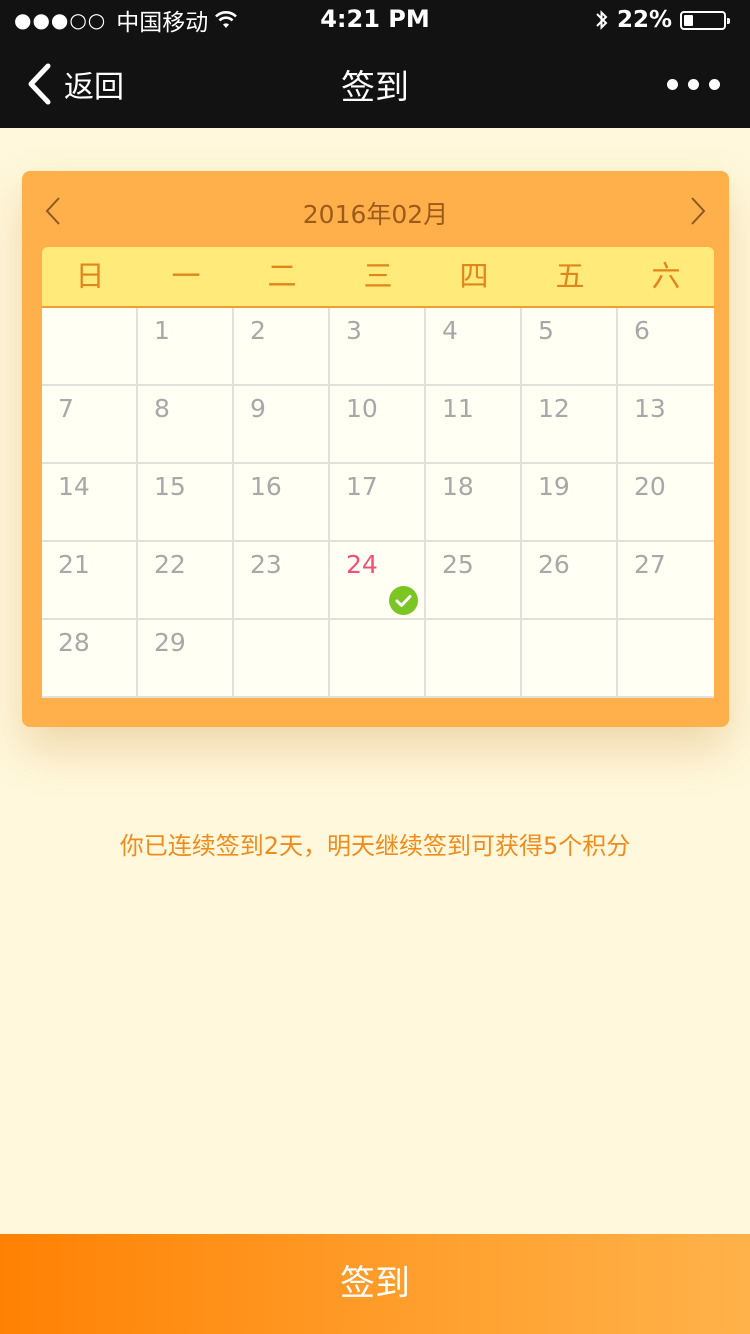  I want to click on calendar-day: 11, so click(474, 425).